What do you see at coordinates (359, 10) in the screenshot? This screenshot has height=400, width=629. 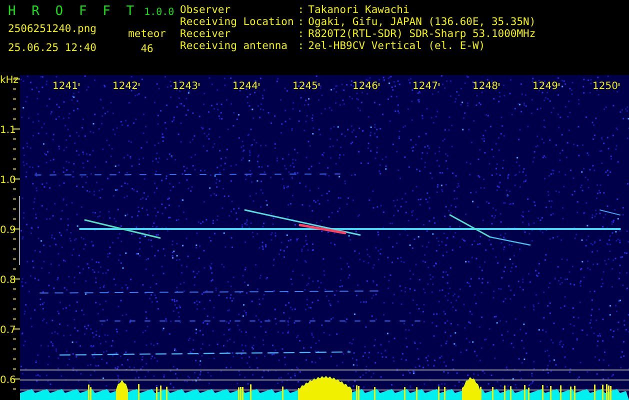 I see `info-value: Takanori Kawachi` at bounding box center [359, 10].